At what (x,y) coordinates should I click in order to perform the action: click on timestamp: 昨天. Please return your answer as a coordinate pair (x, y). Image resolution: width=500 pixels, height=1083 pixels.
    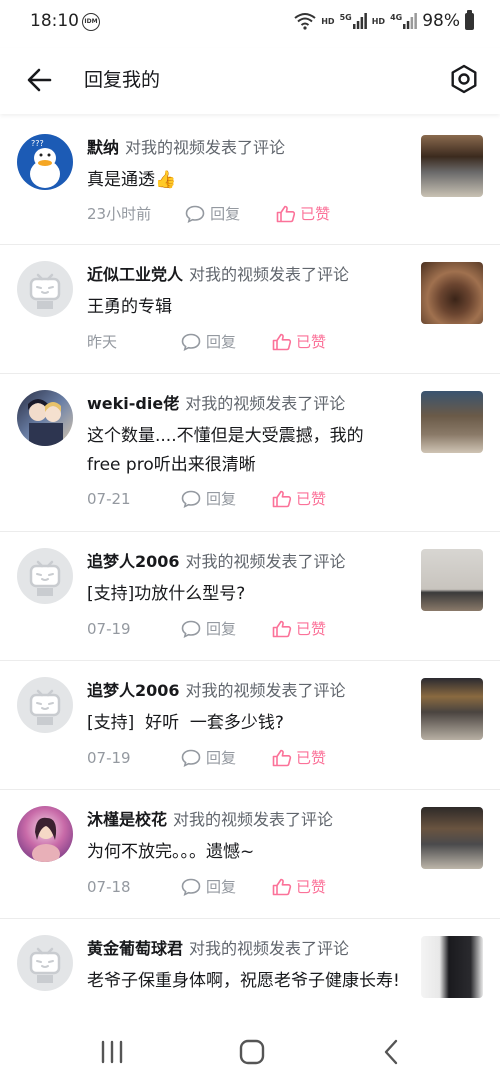
    Looking at the image, I should click on (102, 342).